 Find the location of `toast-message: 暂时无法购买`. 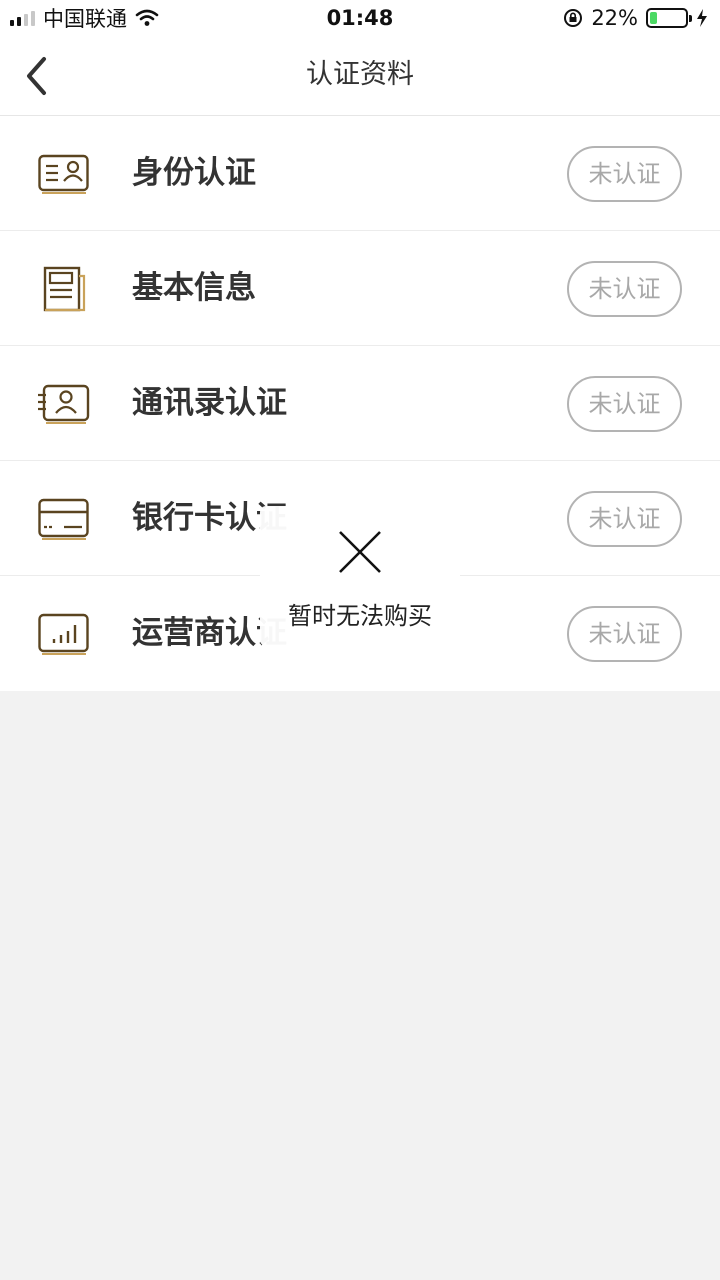

toast-message: 暂时无法购买 is located at coordinates (360, 576).